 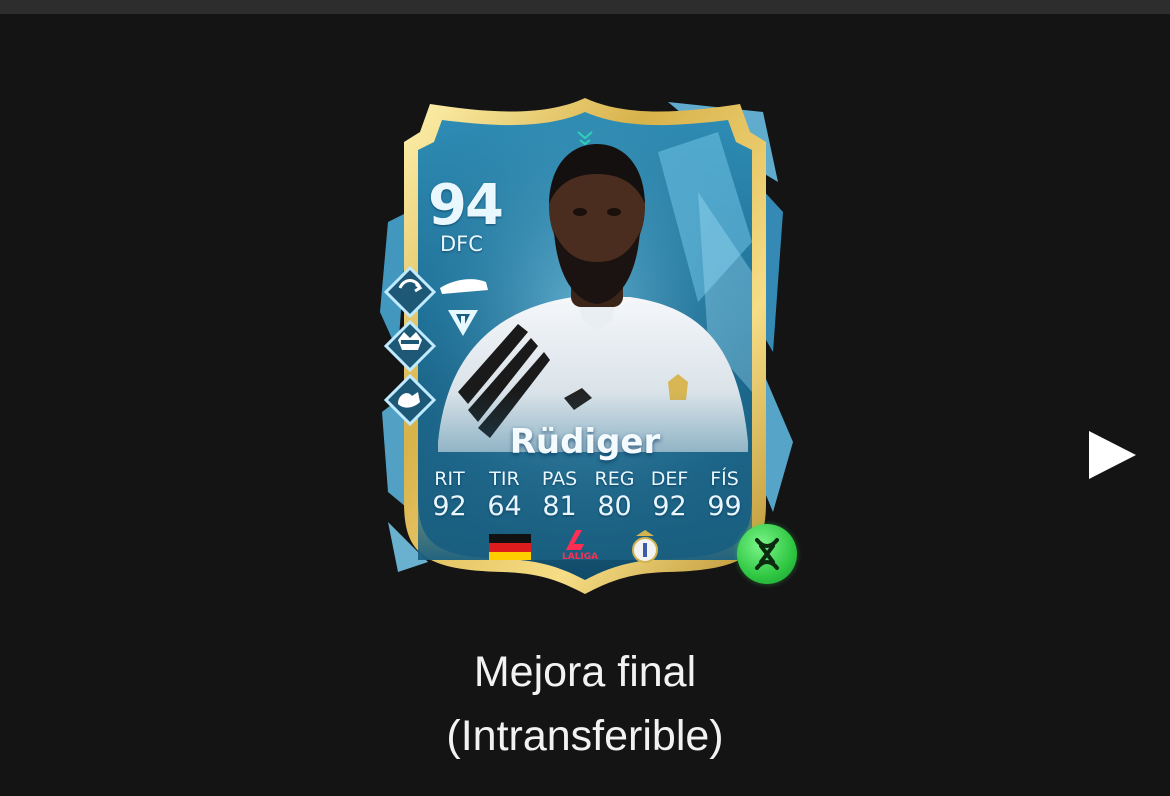 What do you see at coordinates (614, 479) in the screenshot?
I see `stat-label: REG` at bounding box center [614, 479].